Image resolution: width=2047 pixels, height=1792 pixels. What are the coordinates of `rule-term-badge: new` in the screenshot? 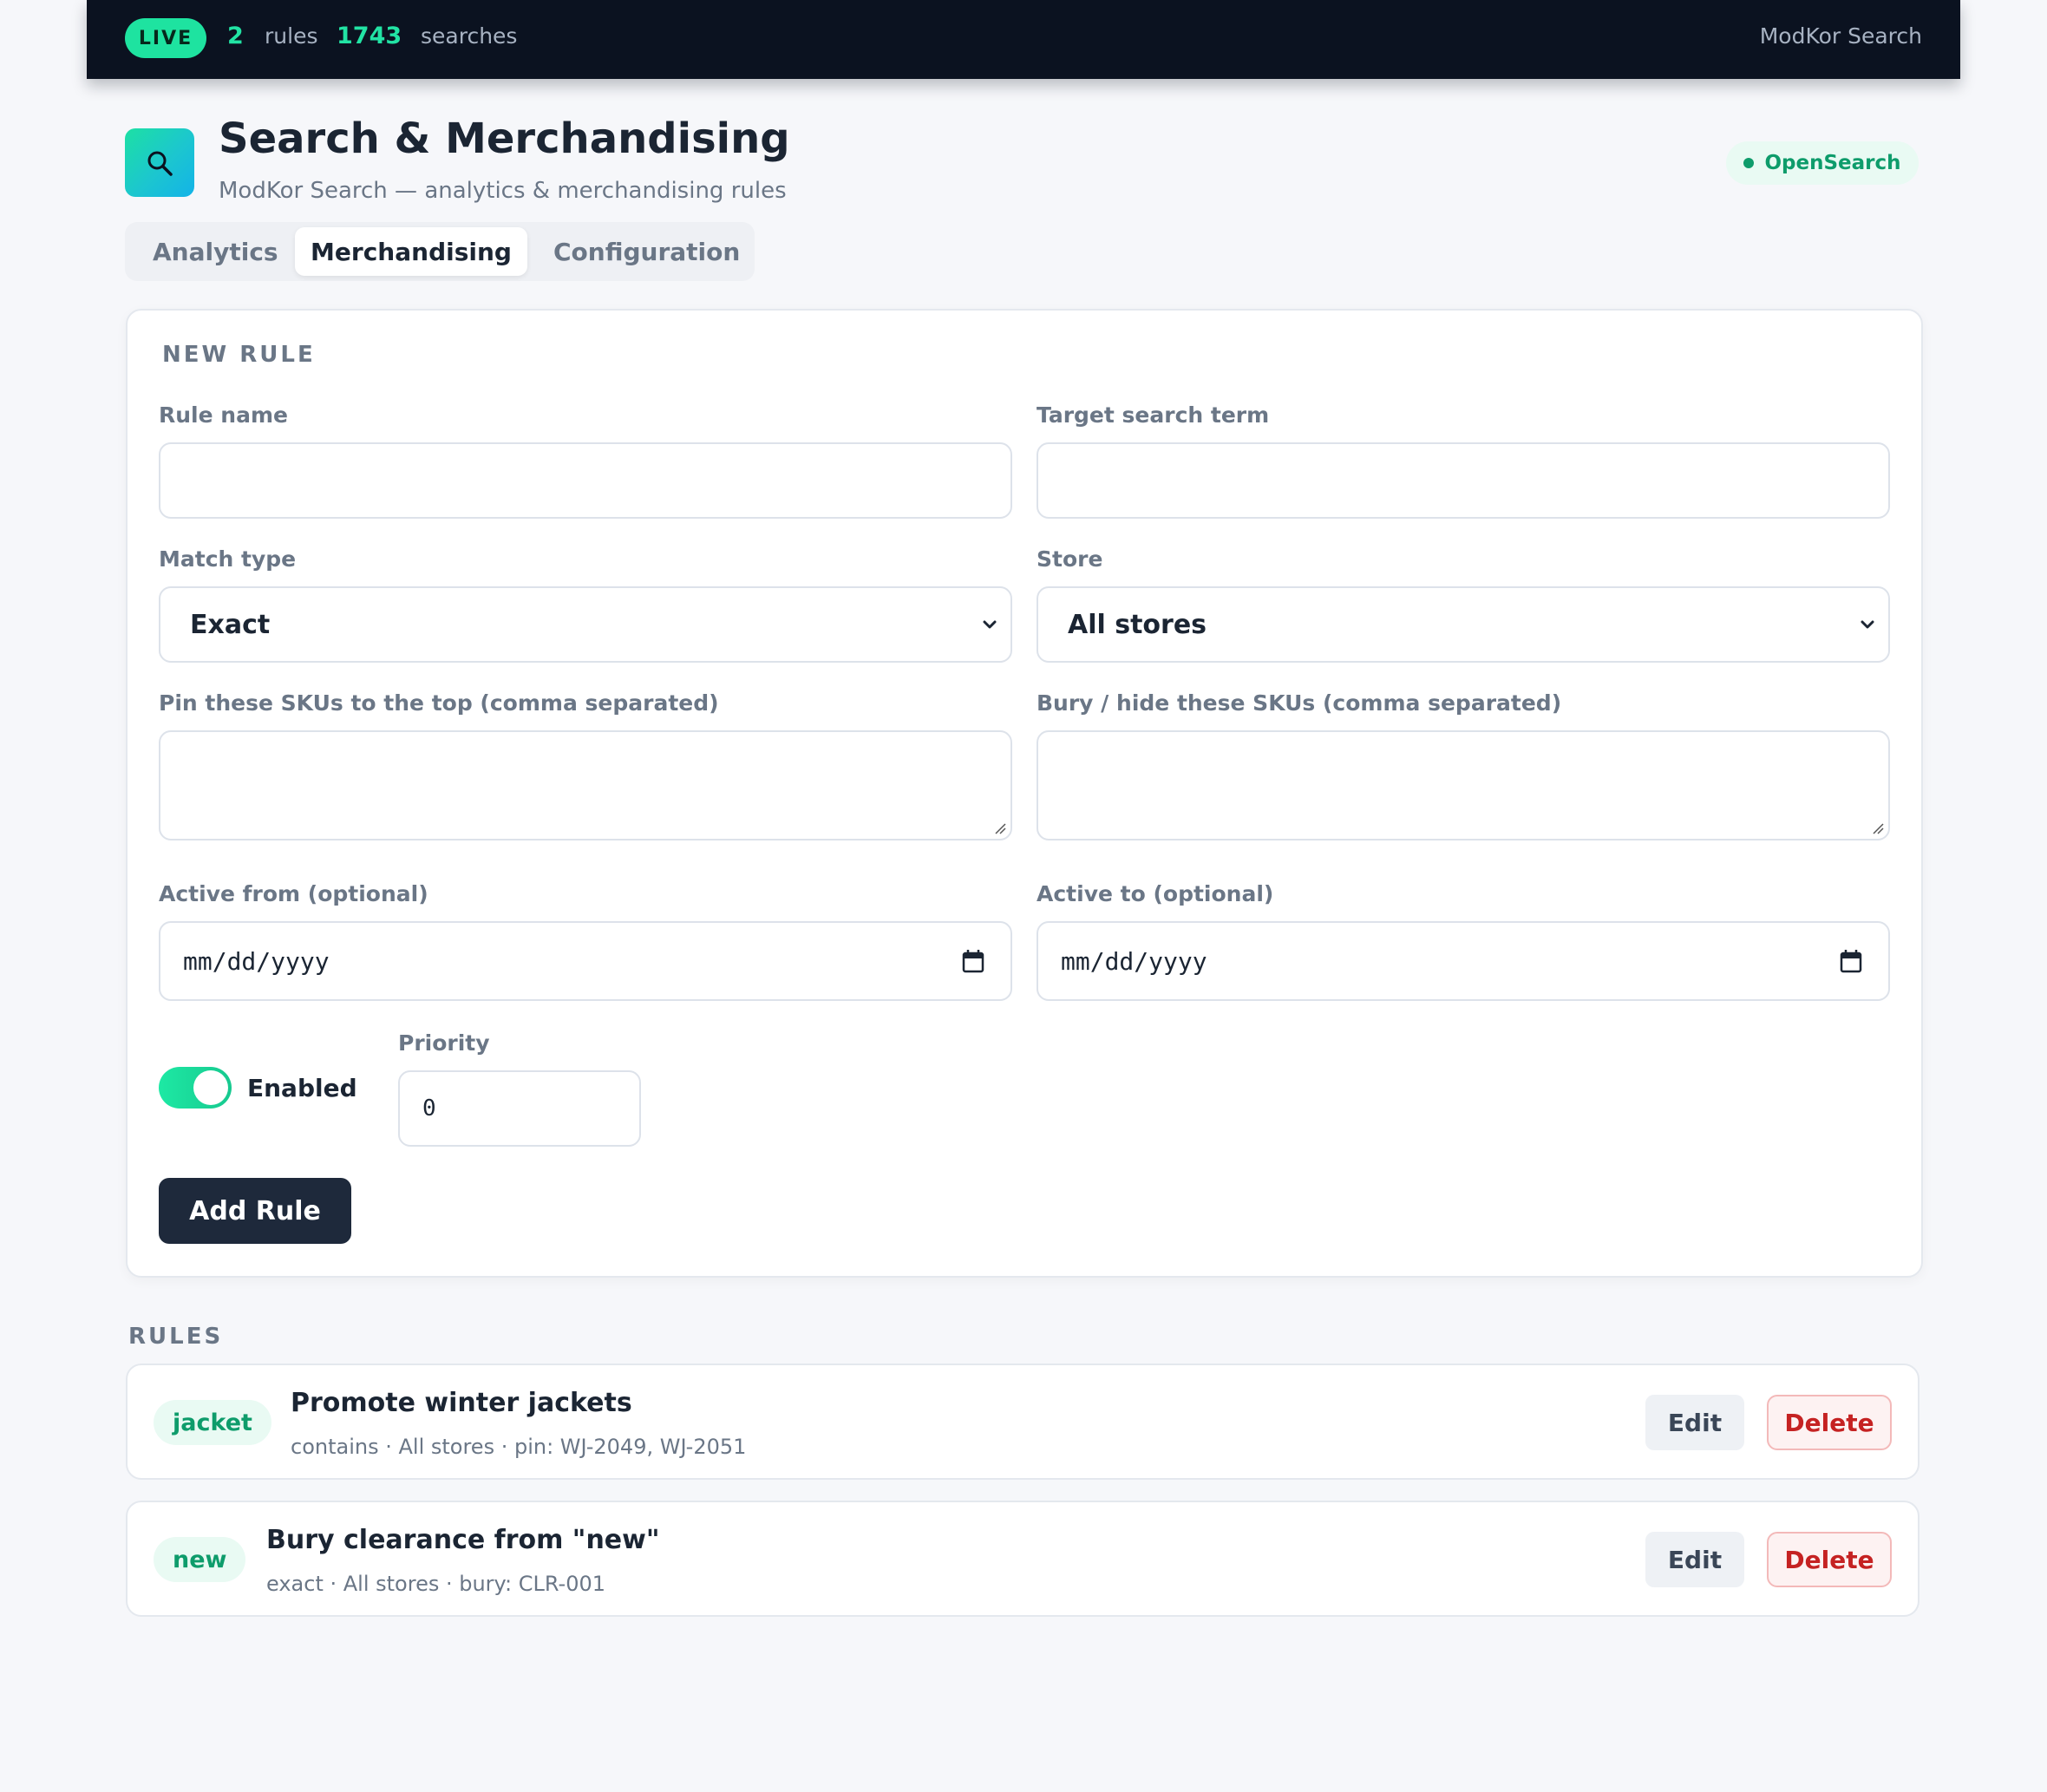 It's located at (200, 1559).